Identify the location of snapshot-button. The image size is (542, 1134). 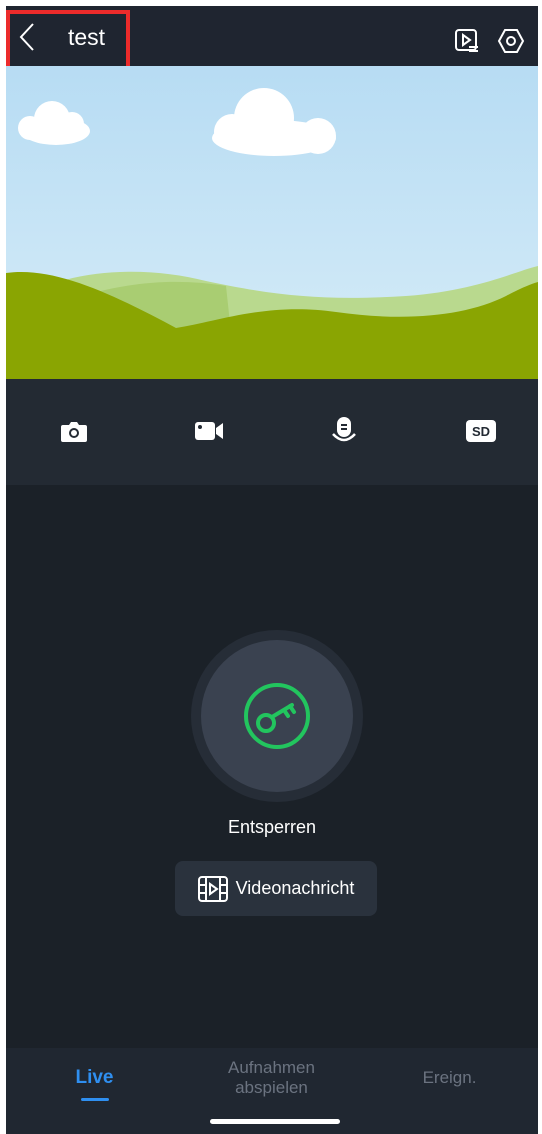
(74, 431).